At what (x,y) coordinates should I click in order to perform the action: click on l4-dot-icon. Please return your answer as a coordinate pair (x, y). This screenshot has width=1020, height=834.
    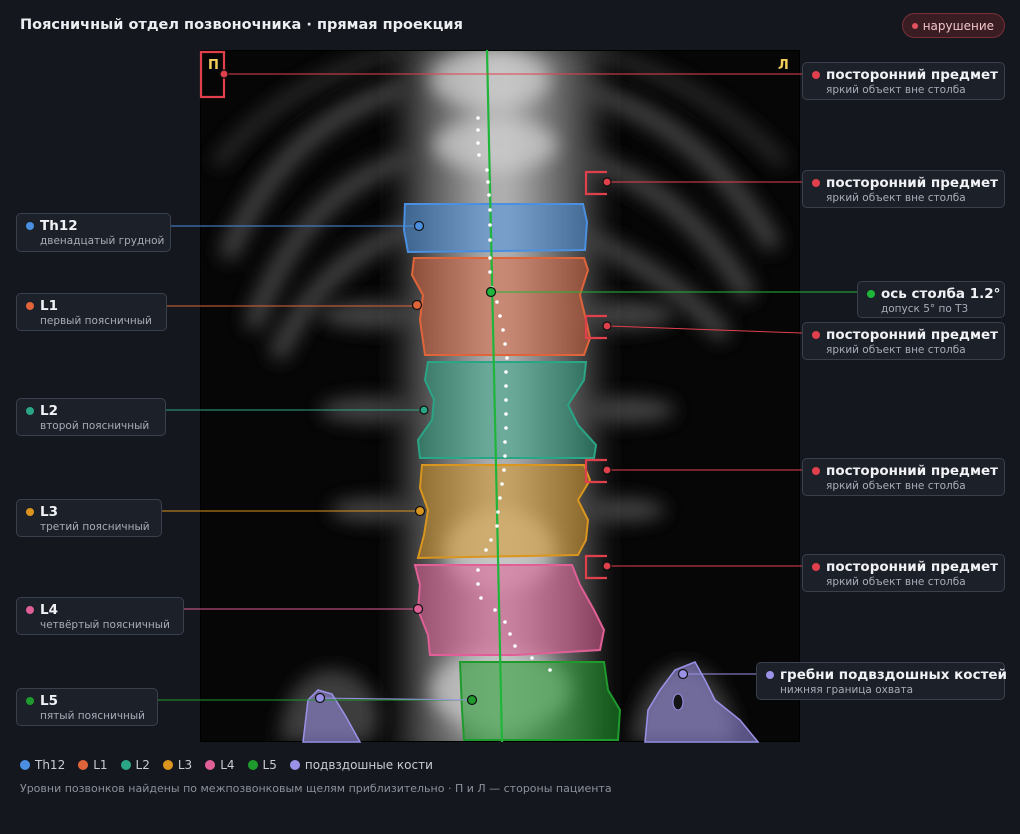
    Looking at the image, I should click on (30, 610).